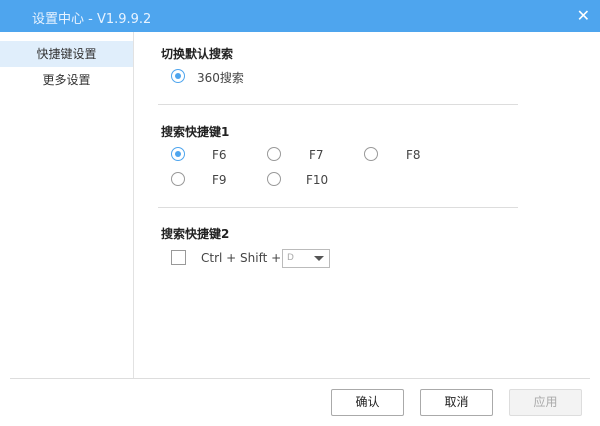  Describe the element at coordinates (178, 179) in the screenshot. I see `radio-f9` at that location.